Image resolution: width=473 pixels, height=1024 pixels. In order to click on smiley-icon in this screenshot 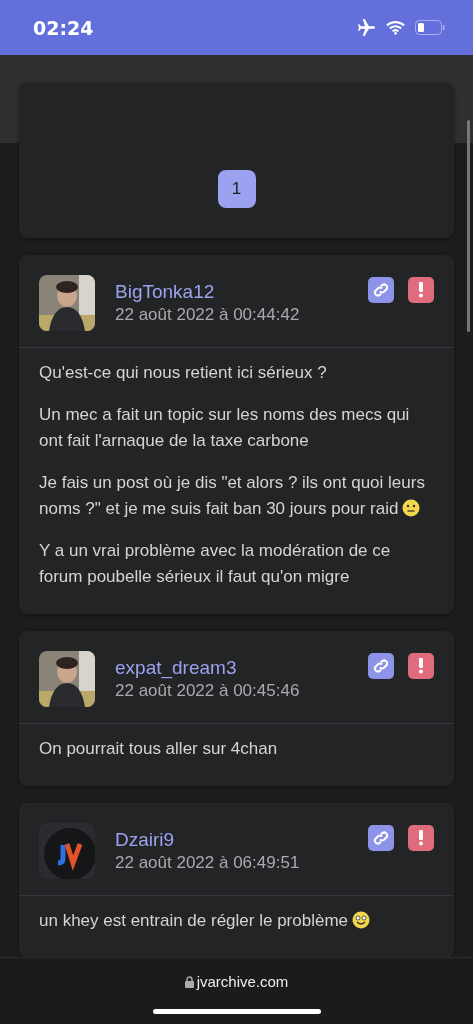, I will do `click(361, 920)`.